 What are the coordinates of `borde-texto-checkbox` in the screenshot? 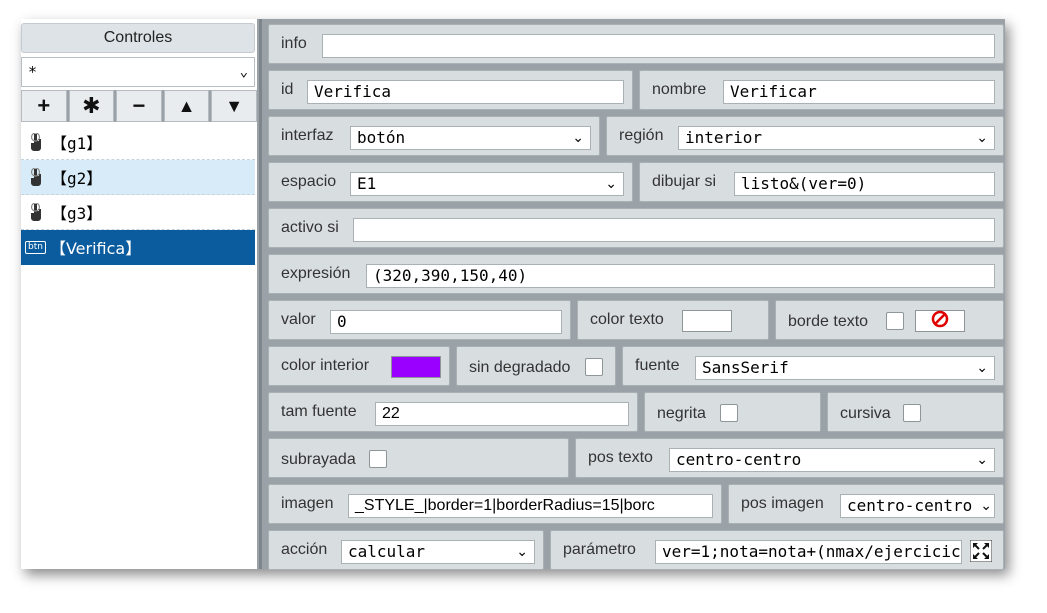 It's located at (895, 321).